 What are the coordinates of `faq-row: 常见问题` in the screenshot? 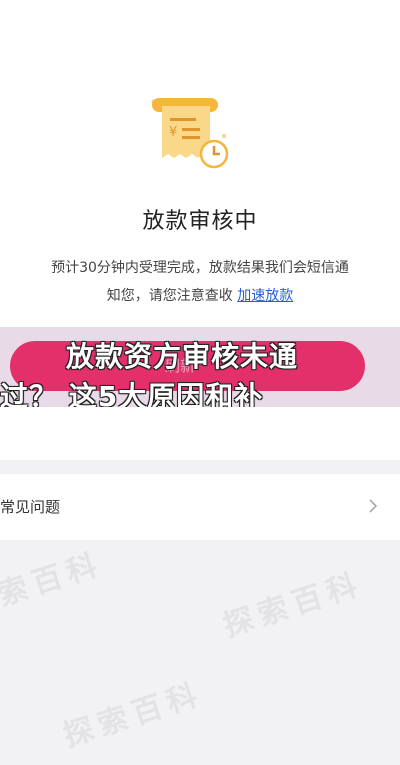 It's located at (200, 507).